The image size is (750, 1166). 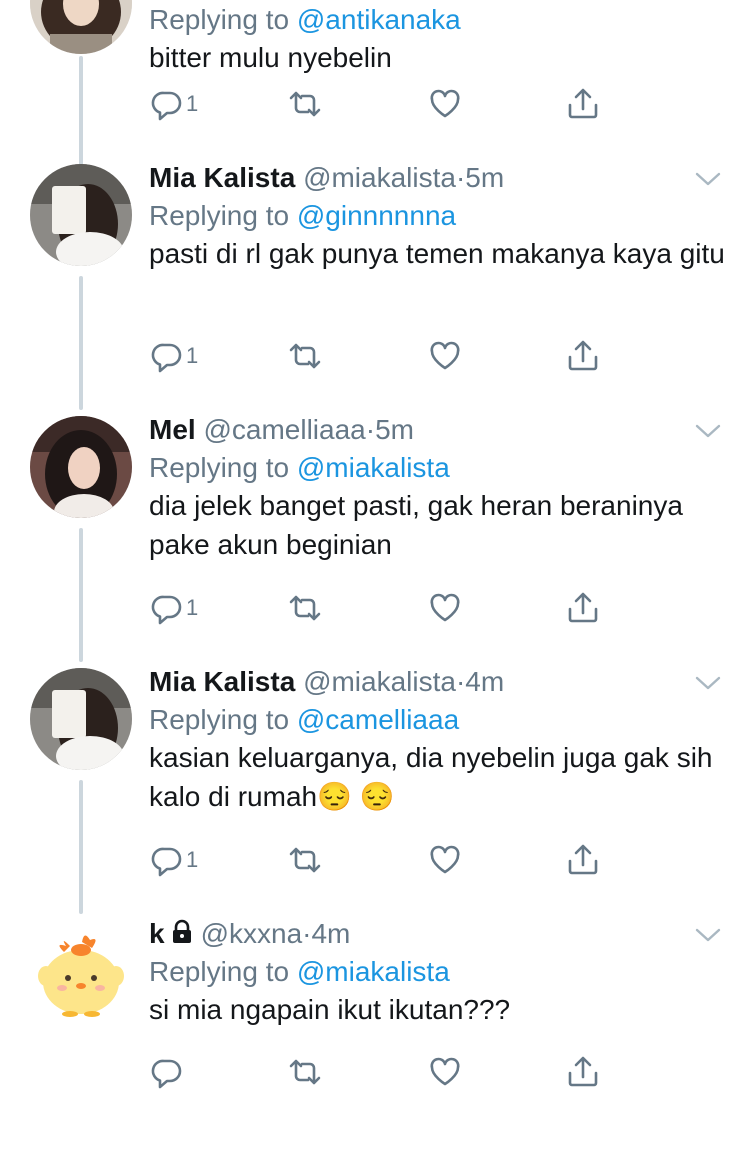 I want to click on reply-button, so click(x=168, y=1072).